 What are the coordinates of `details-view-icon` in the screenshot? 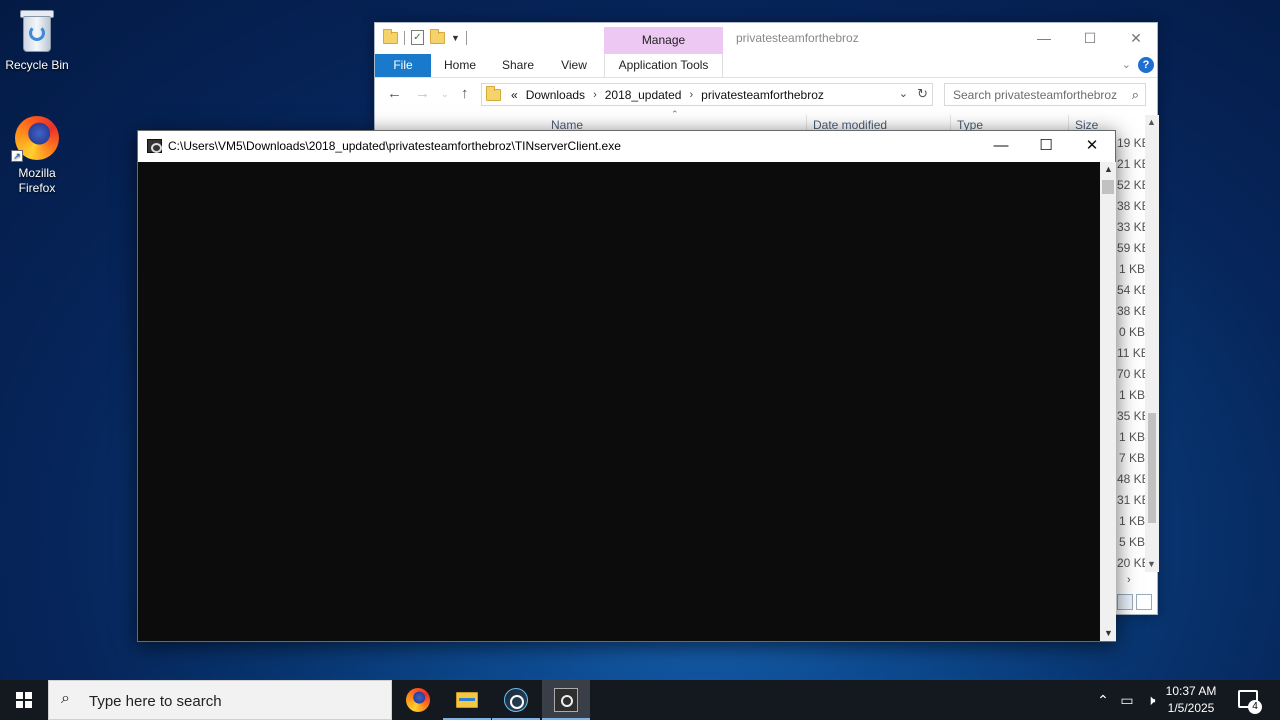 It's located at (1125, 602).